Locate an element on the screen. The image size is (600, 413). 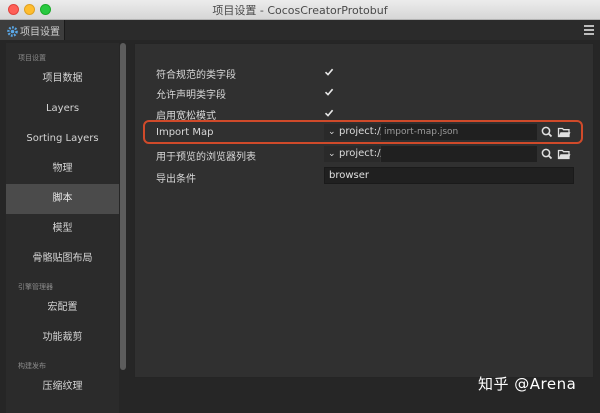
sidebar-section-engine: 引擎管理器 is located at coordinates (35, 287).